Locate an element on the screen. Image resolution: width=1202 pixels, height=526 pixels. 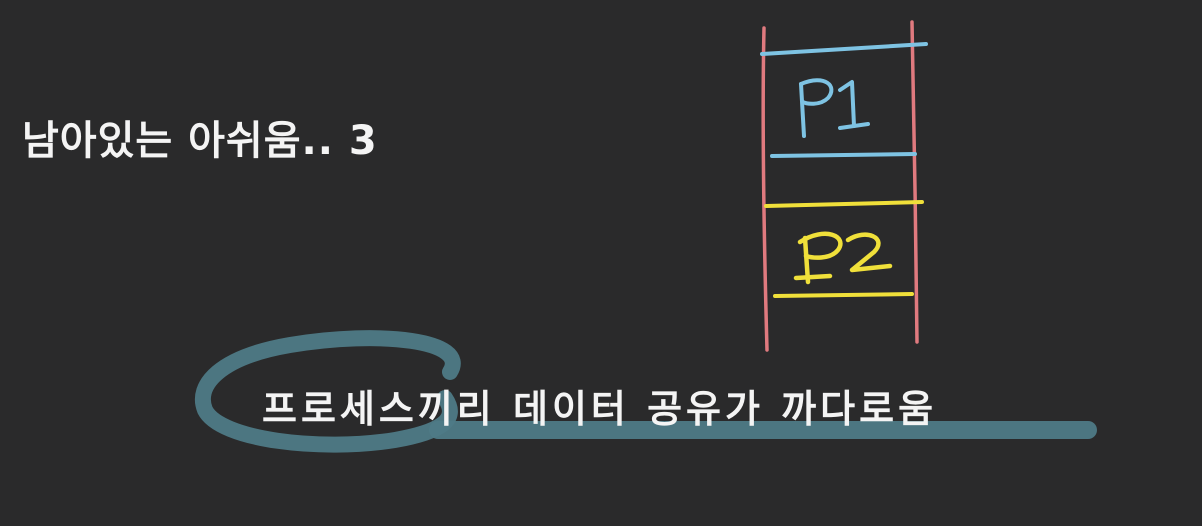
p1-bottom-line is located at coordinates (843, 155).